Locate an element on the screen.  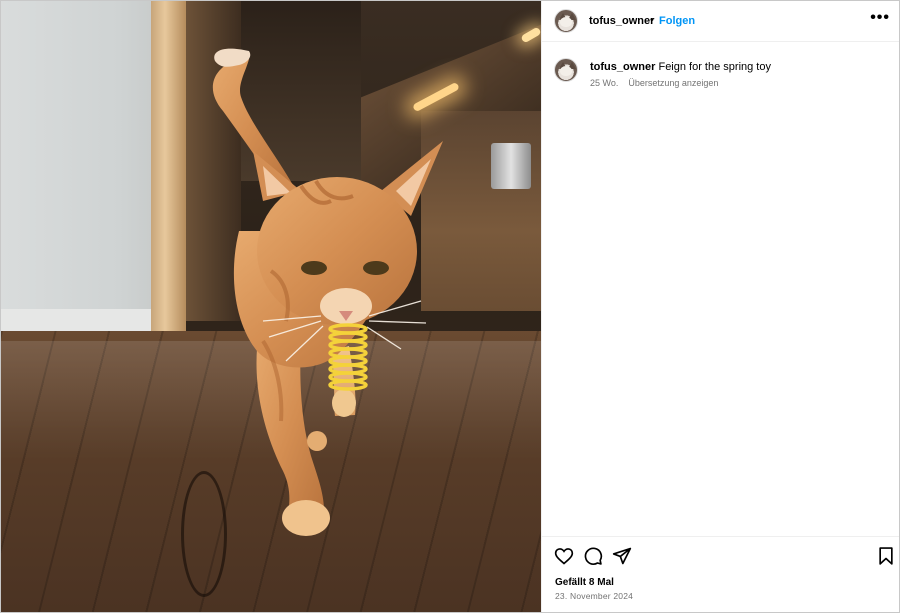
bookmark-icon is located at coordinates (886, 556).